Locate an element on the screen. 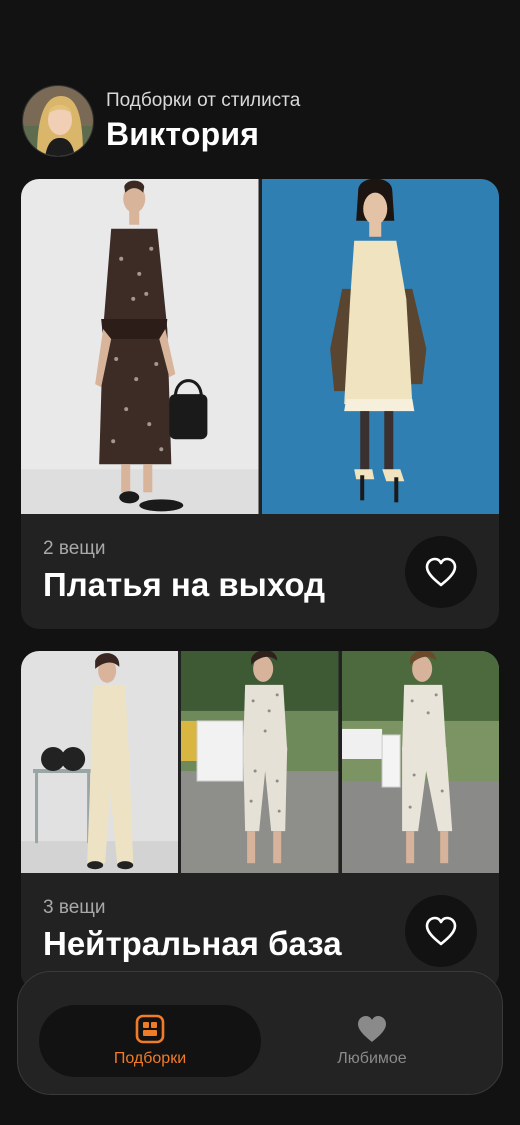 Image resolution: width=520 pixels, height=1125 pixels. tab-favorites: Любимое is located at coordinates (372, 1041).